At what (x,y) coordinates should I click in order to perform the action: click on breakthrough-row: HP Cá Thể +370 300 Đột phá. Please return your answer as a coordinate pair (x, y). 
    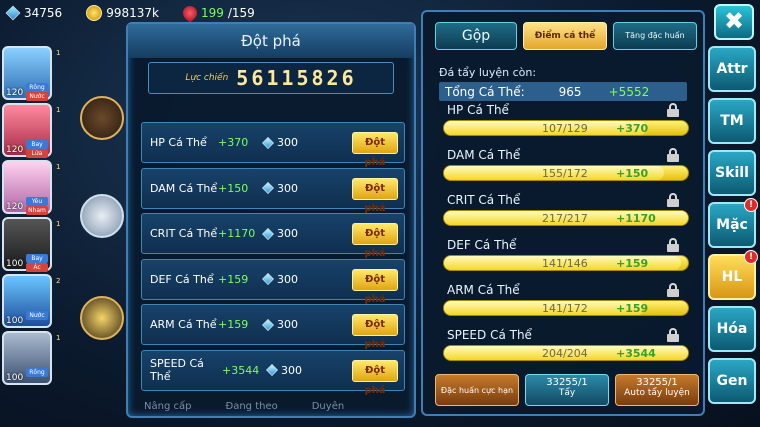
    Looking at the image, I should click on (273, 145).